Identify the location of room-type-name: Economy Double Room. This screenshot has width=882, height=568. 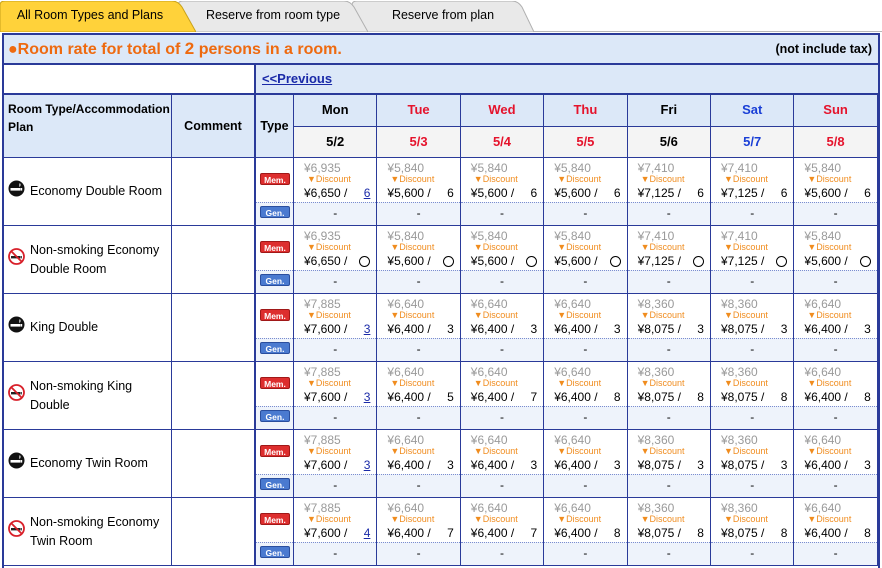
(96, 191).